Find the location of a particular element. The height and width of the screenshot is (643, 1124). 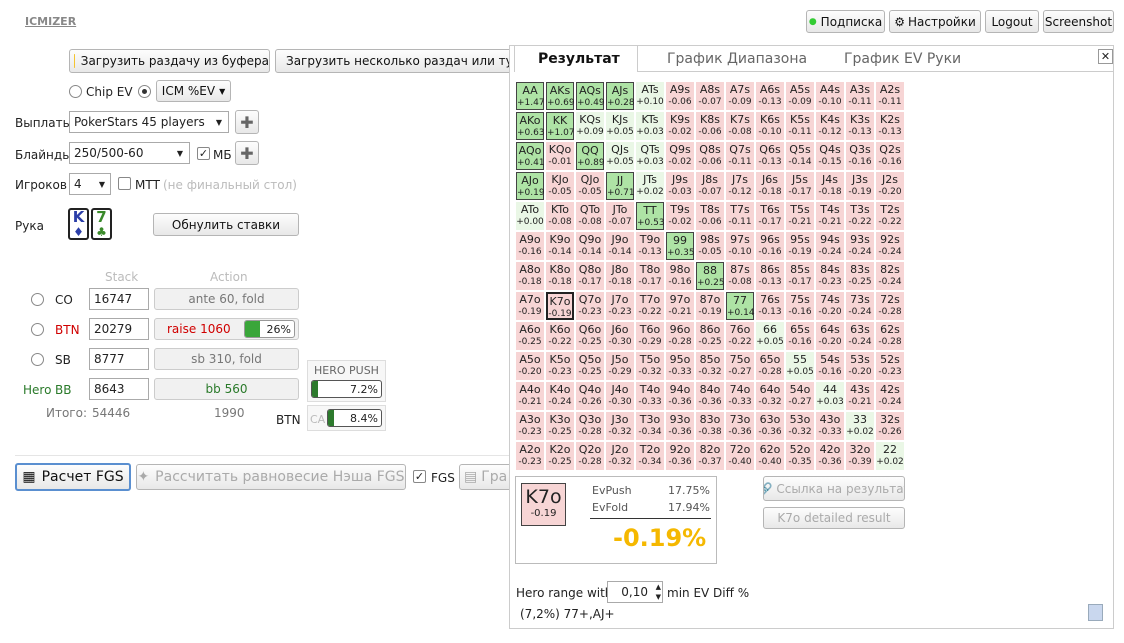

hand-cell-43s: 43s -0.21 is located at coordinates (860, 396).